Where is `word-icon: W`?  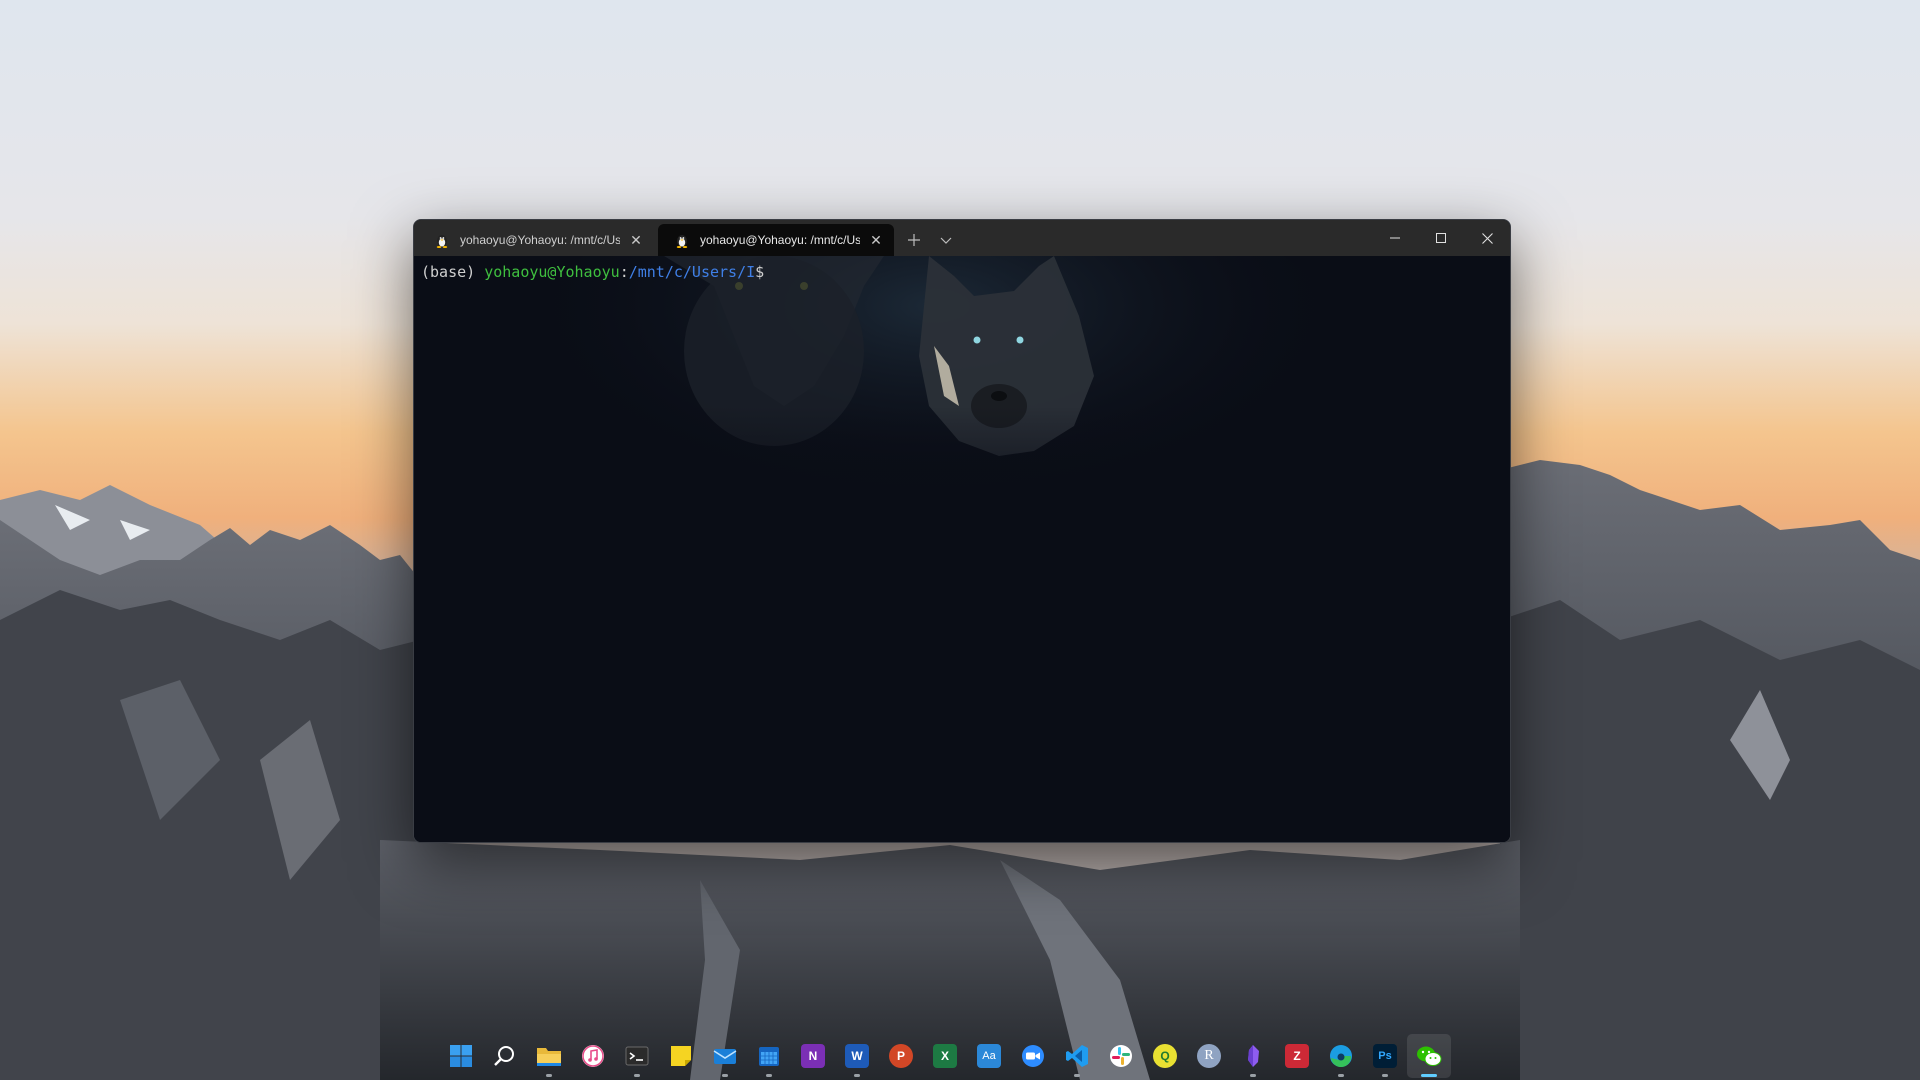
word-icon: W is located at coordinates (857, 1056).